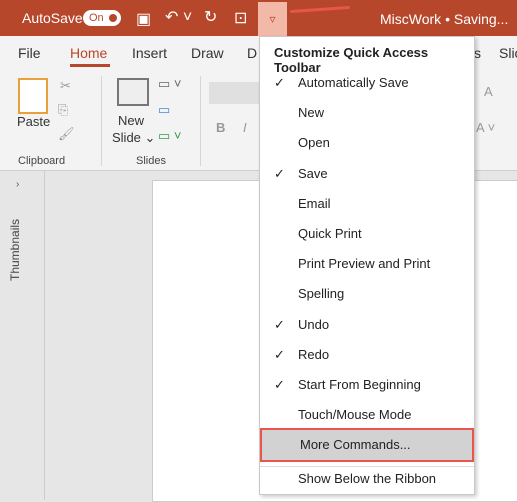 The height and width of the screenshot is (502, 517). I want to click on menu-item: Touch/Mouse Mode, so click(367, 415).